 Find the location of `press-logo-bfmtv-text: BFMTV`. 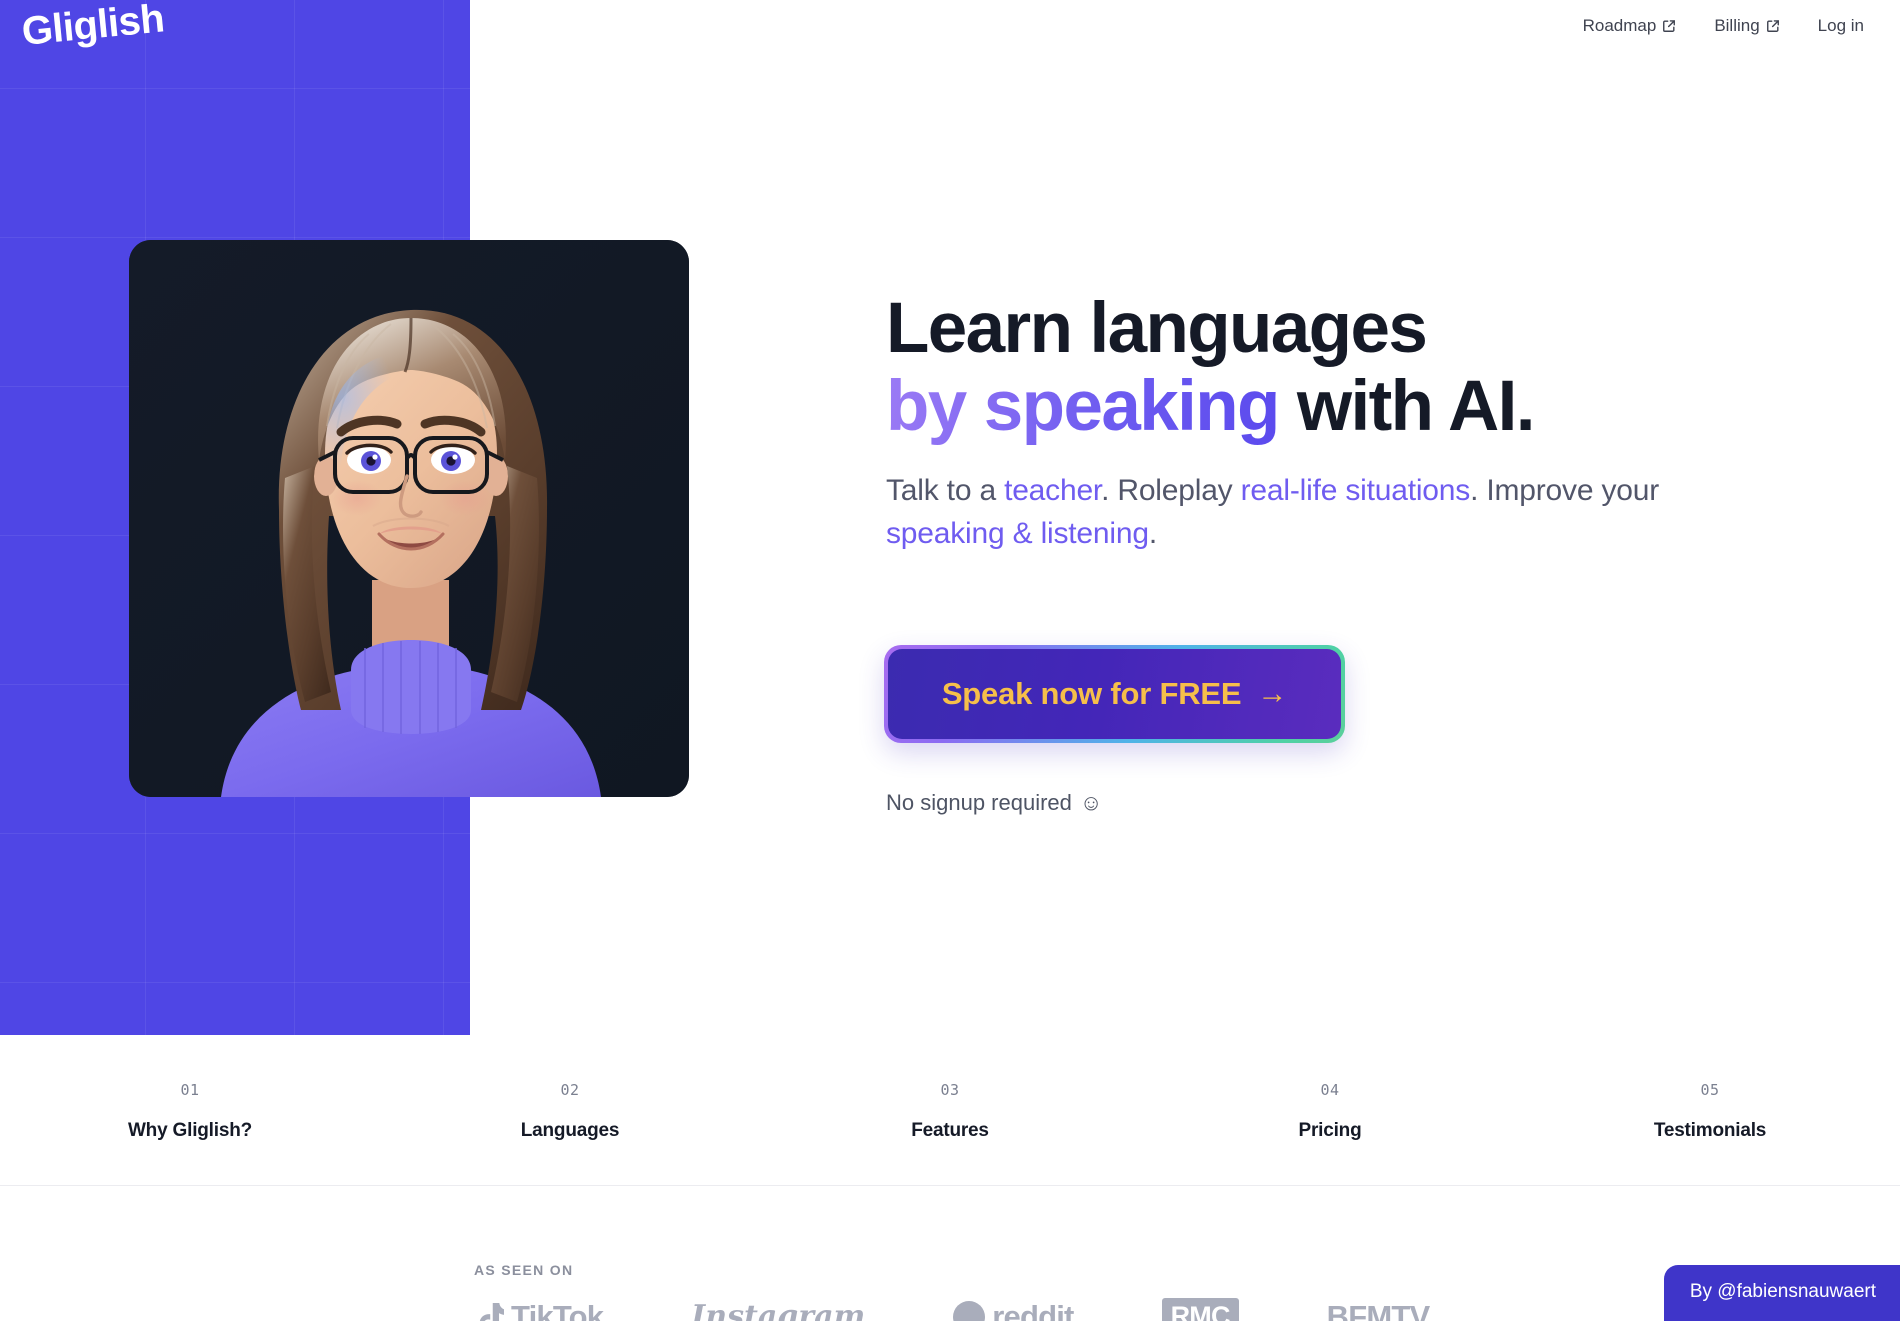

press-logo-bfmtv-text: BFMTV is located at coordinates (1378, 1309).